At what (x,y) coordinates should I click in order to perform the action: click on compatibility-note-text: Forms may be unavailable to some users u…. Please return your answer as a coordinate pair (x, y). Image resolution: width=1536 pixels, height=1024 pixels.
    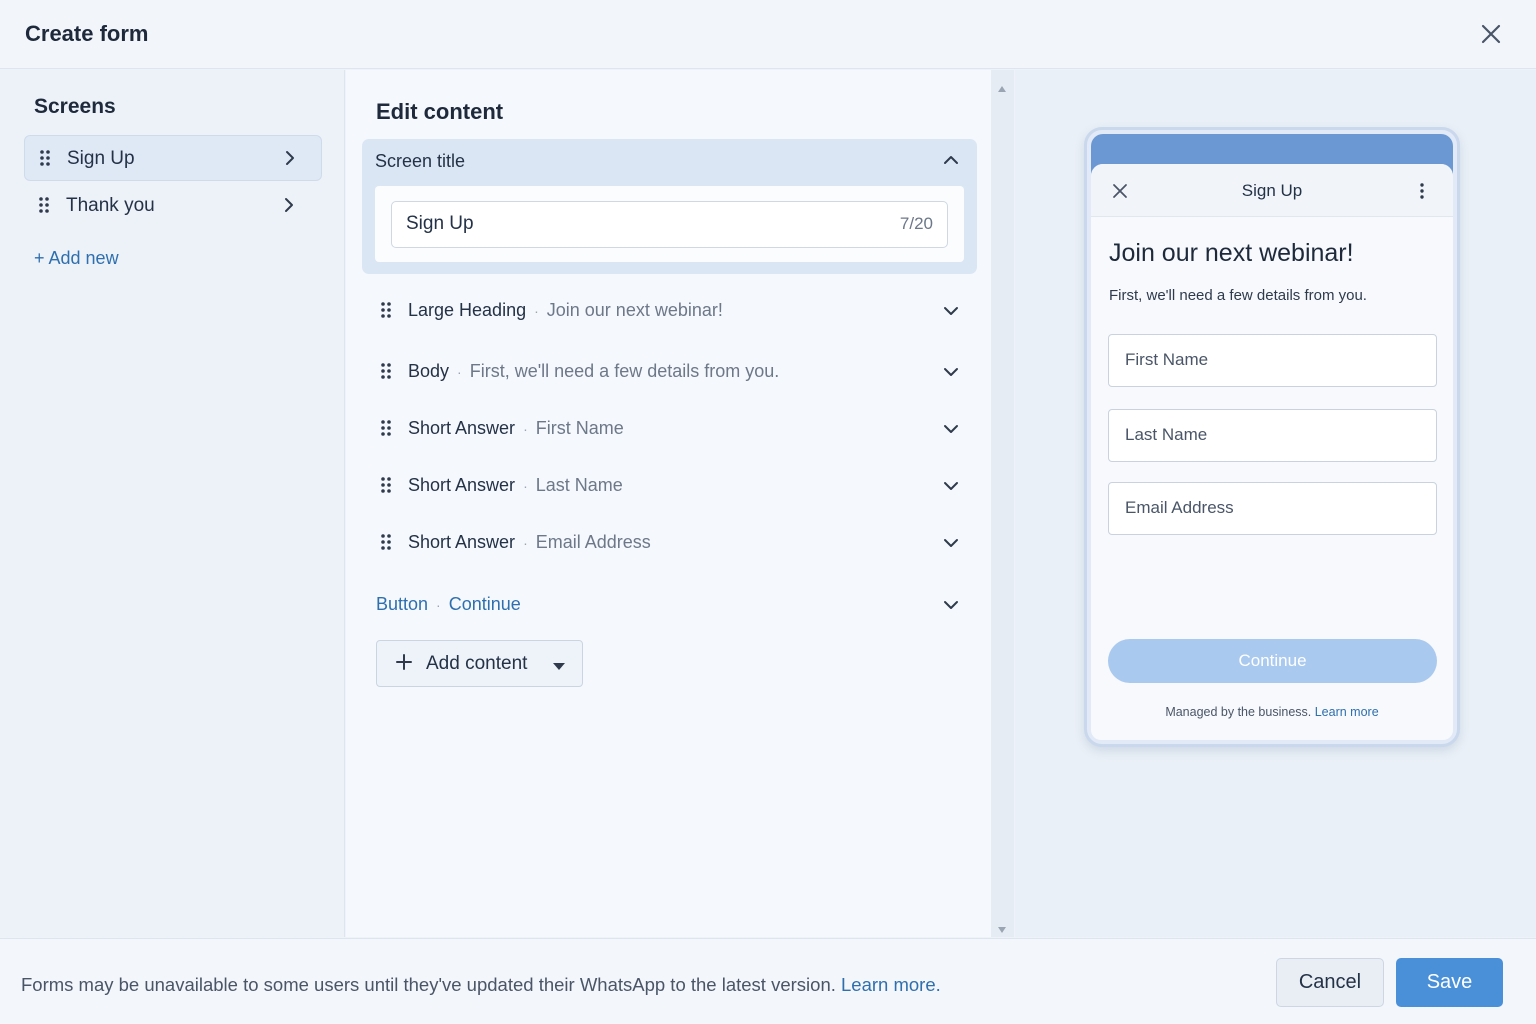
    Looking at the image, I should click on (428, 984).